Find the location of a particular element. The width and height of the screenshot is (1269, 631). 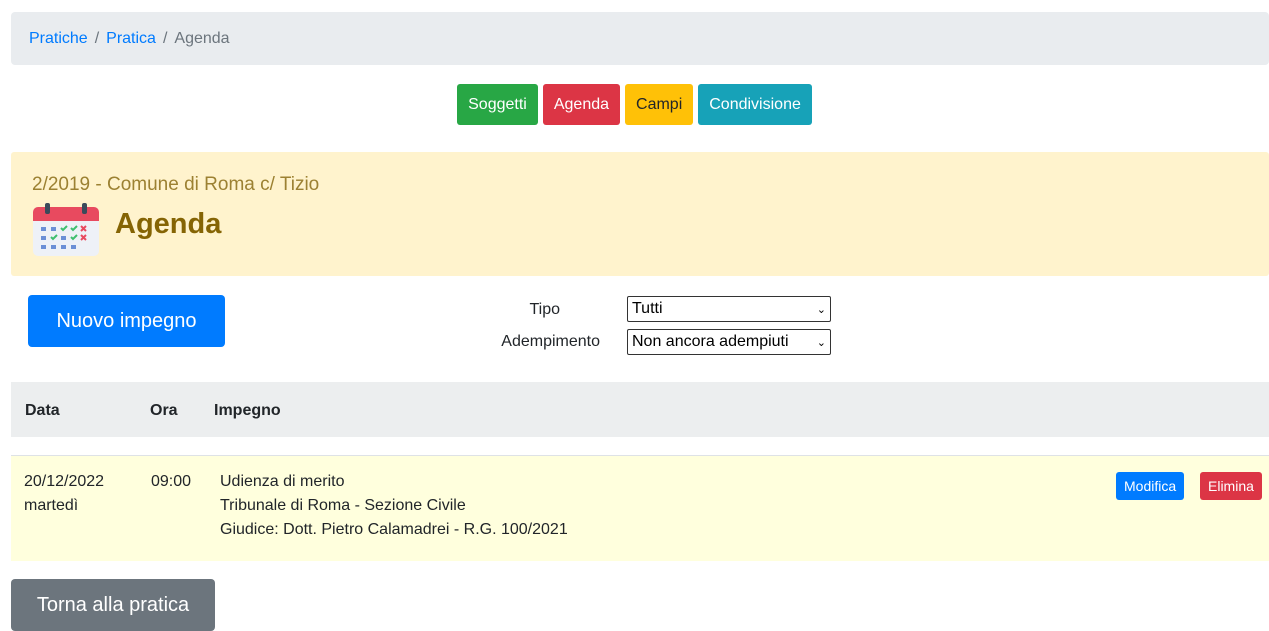

column-header-impegno: Impegno is located at coordinates (247, 410).